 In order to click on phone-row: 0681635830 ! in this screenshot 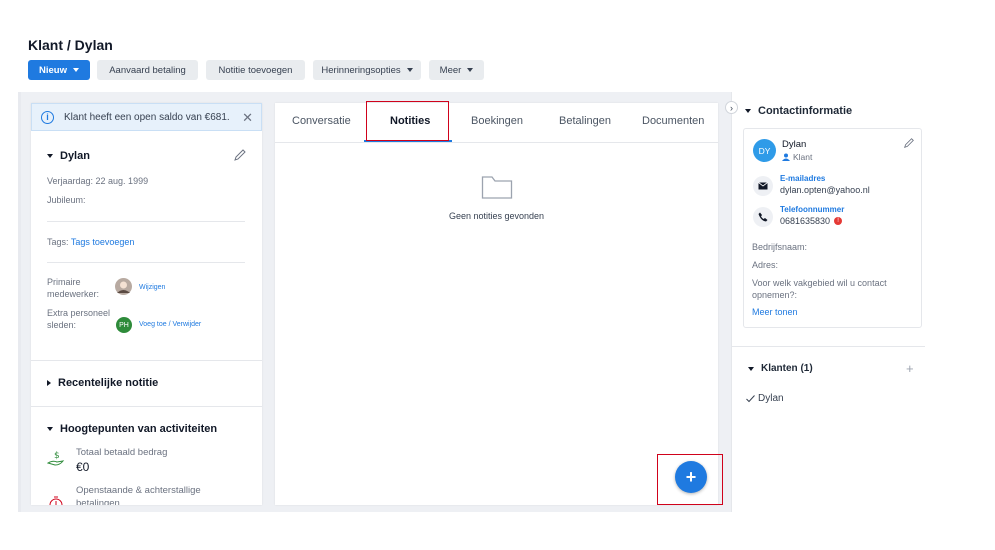, I will do `click(811, 221)`.